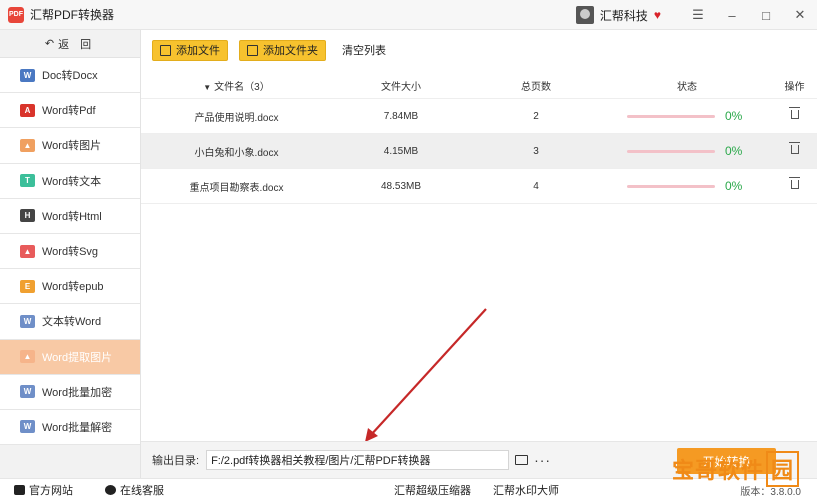 This screenshot has width=817, height=500. I want to click on footer-compressor-link: 汇帮超级压缩器, so click(432, 490).